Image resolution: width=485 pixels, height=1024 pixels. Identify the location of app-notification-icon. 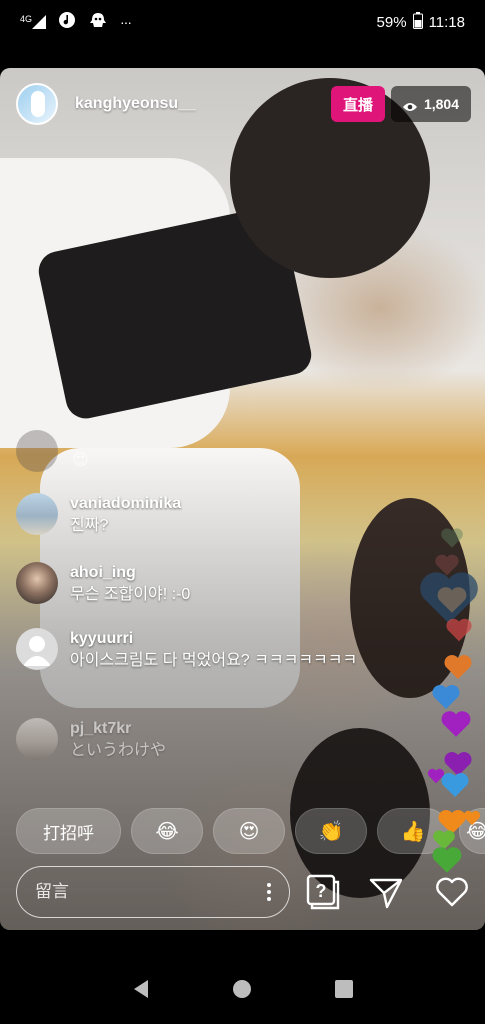
(67, 22).